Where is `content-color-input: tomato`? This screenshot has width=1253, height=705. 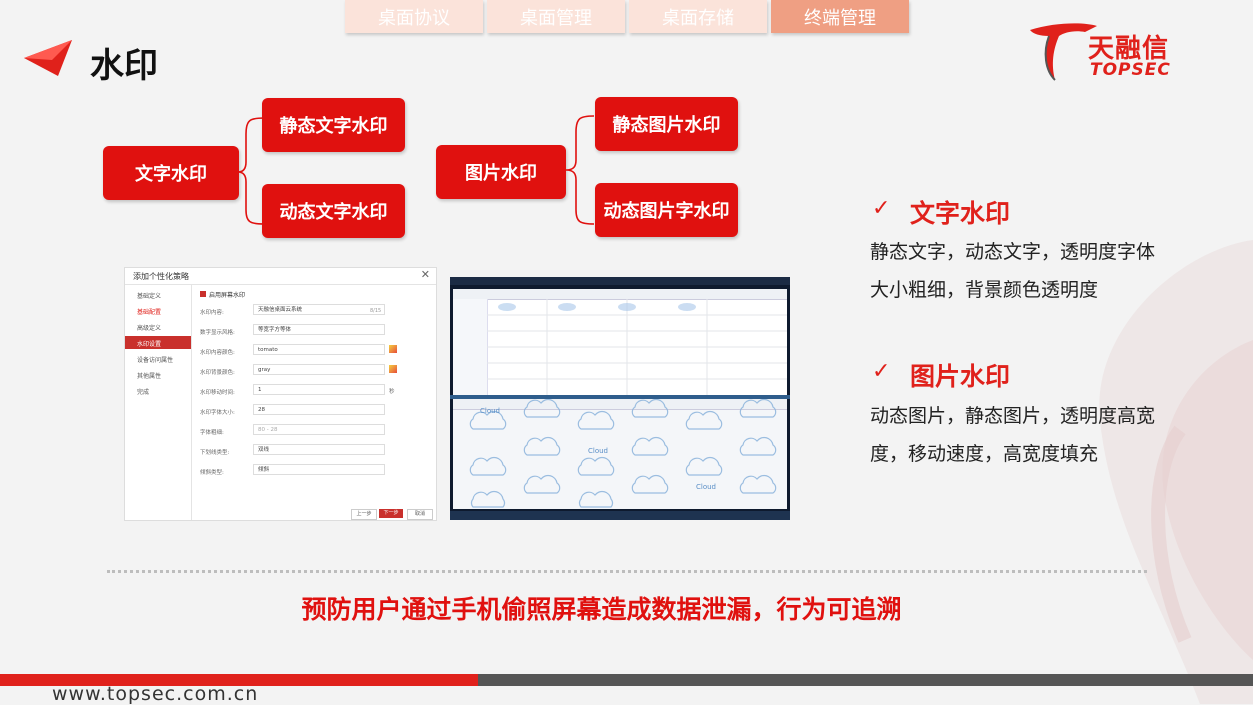
content-color-input: tomato is located at coordinates (319, 349).